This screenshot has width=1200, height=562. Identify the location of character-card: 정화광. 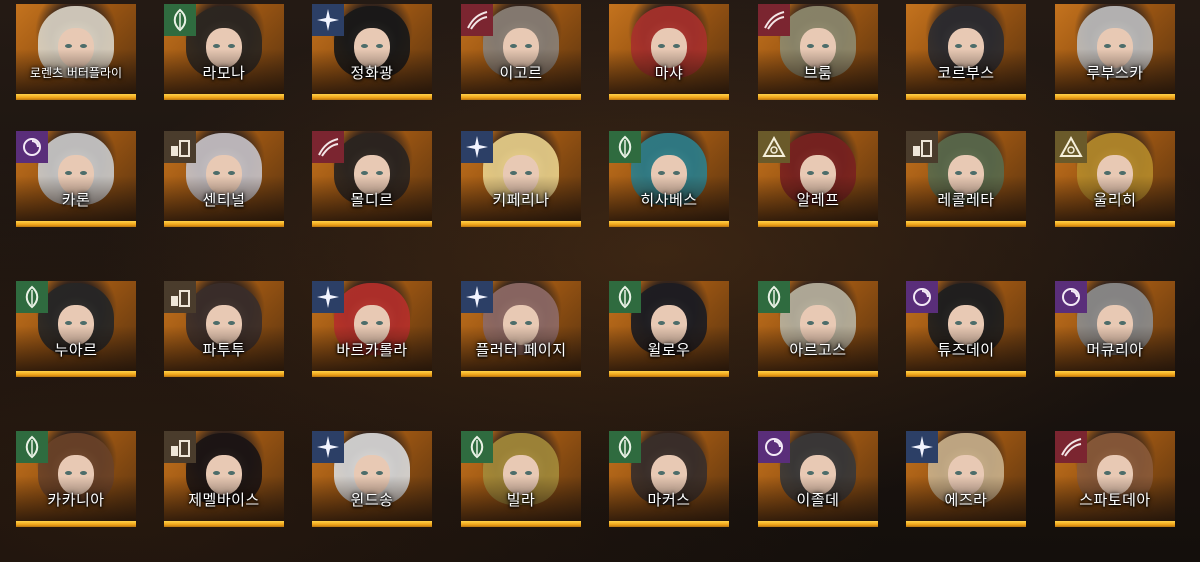
(372, 52).